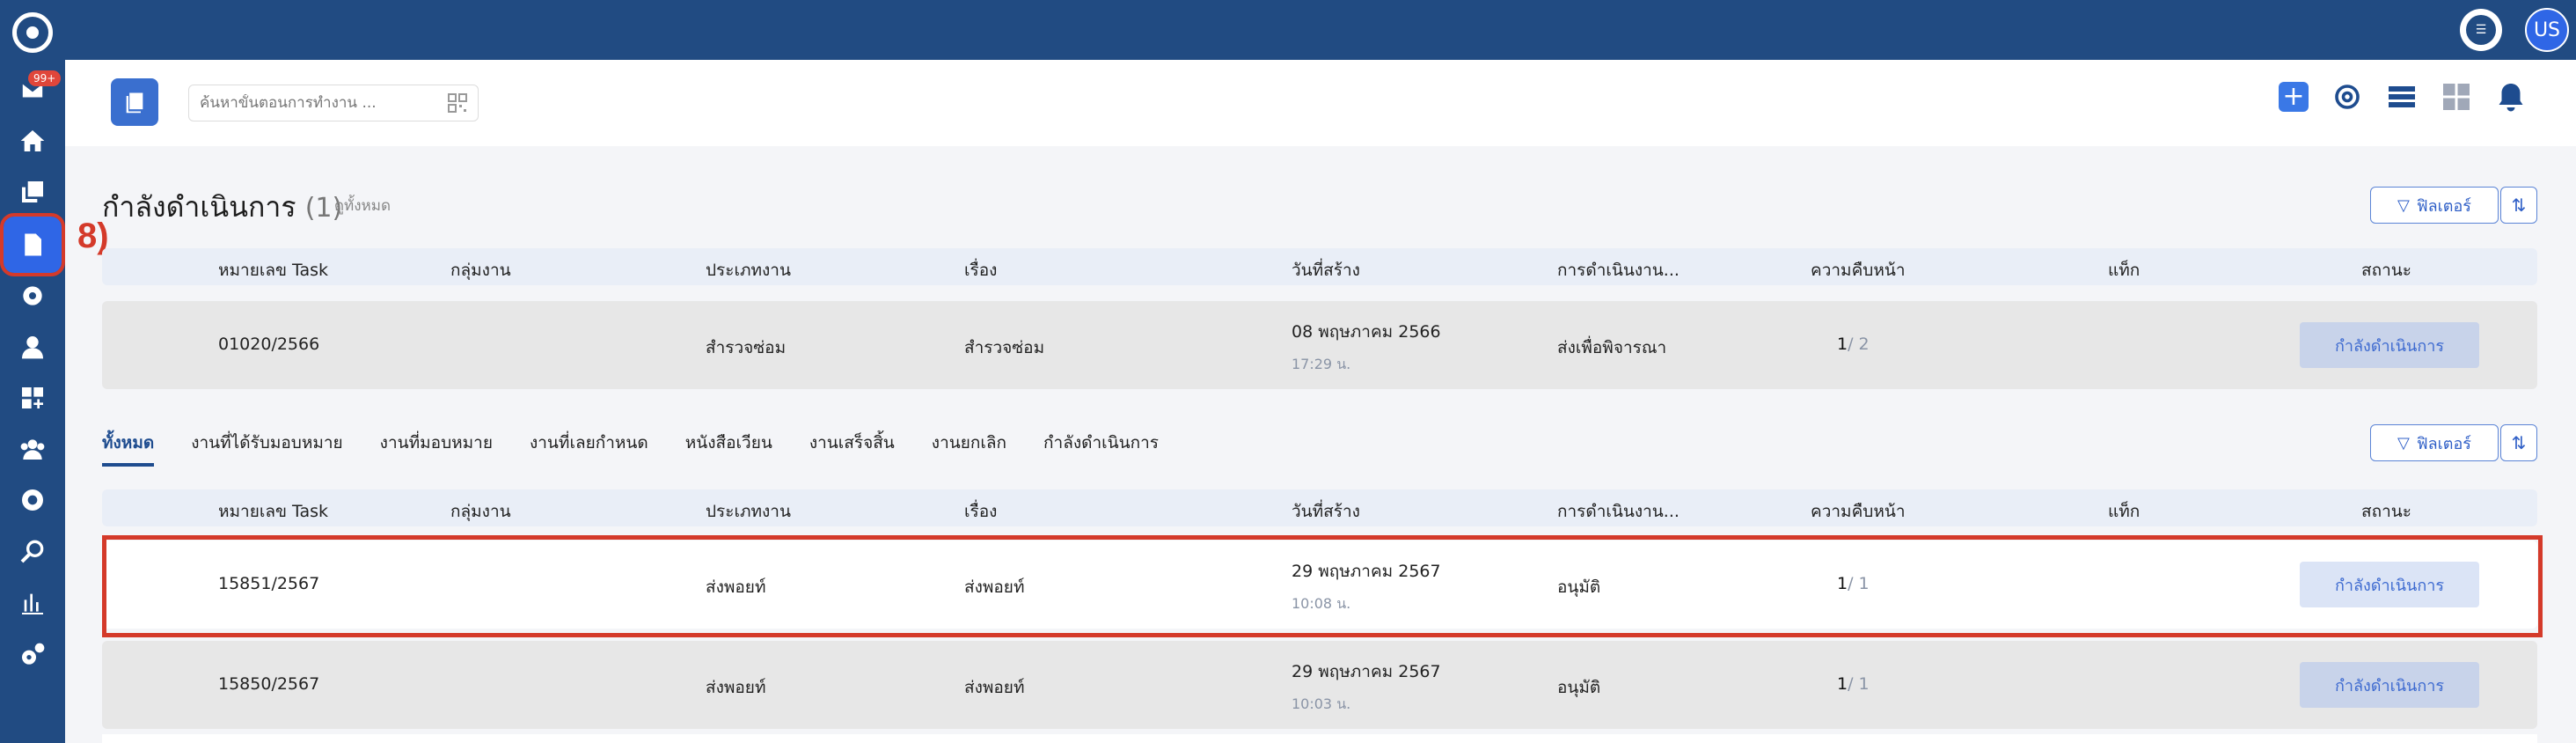  What do you see at coordinates (728, 448) in the screenshot?
I see `tab-circulars: หนังสือเวียน` at bounding box center [728, 448].